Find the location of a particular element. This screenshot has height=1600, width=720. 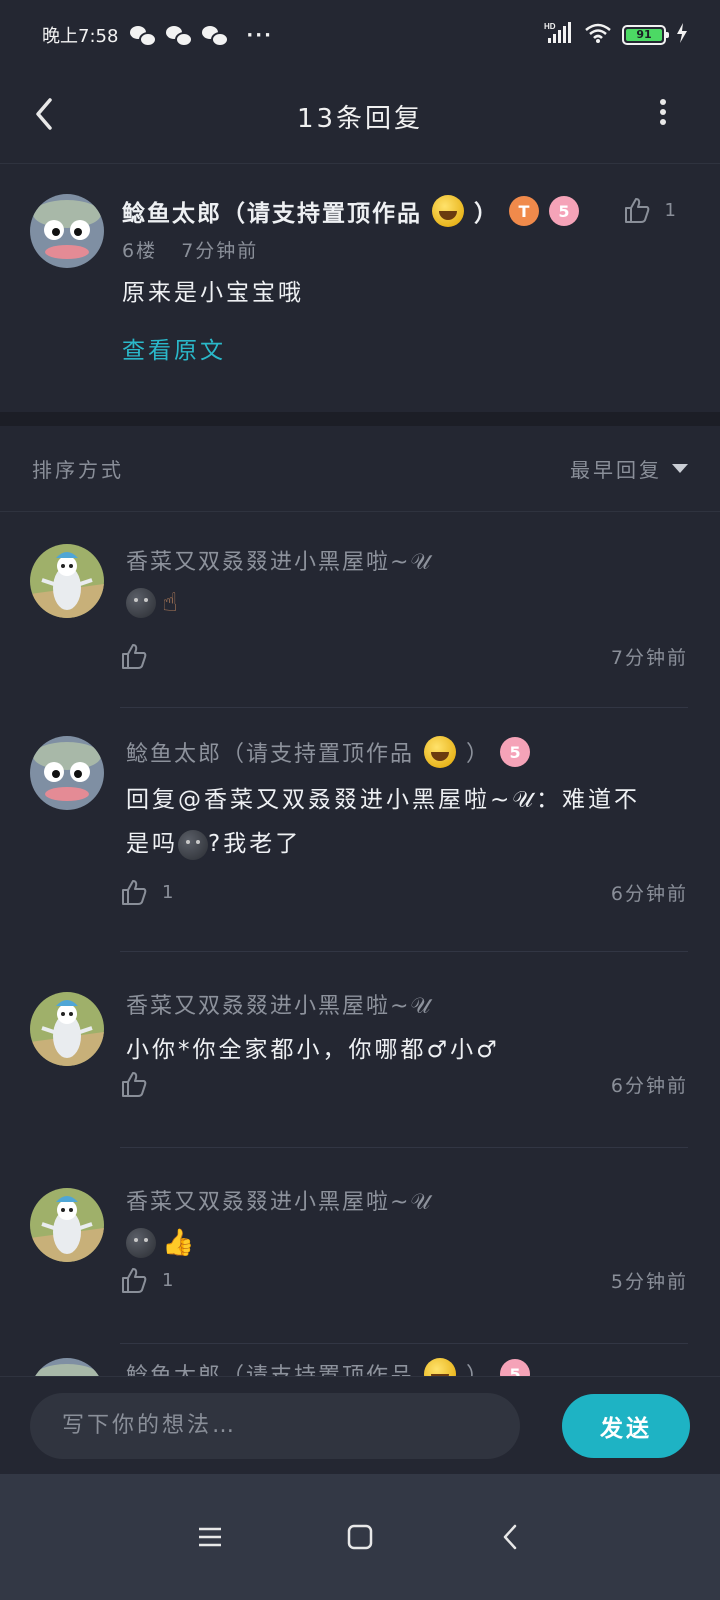

reply-text: 👍 is located at coordinates (407, 1243).